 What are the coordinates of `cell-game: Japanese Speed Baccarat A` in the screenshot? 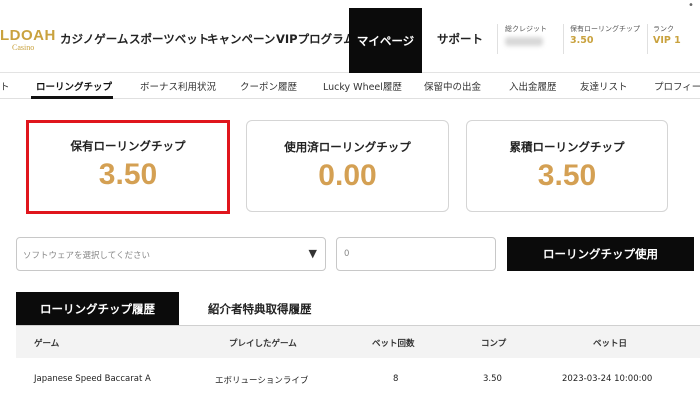 It's located at (92, 379).